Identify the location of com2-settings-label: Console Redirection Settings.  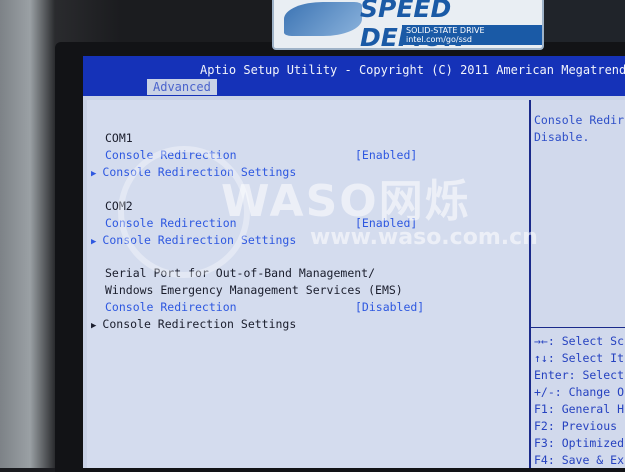
(199, 240).